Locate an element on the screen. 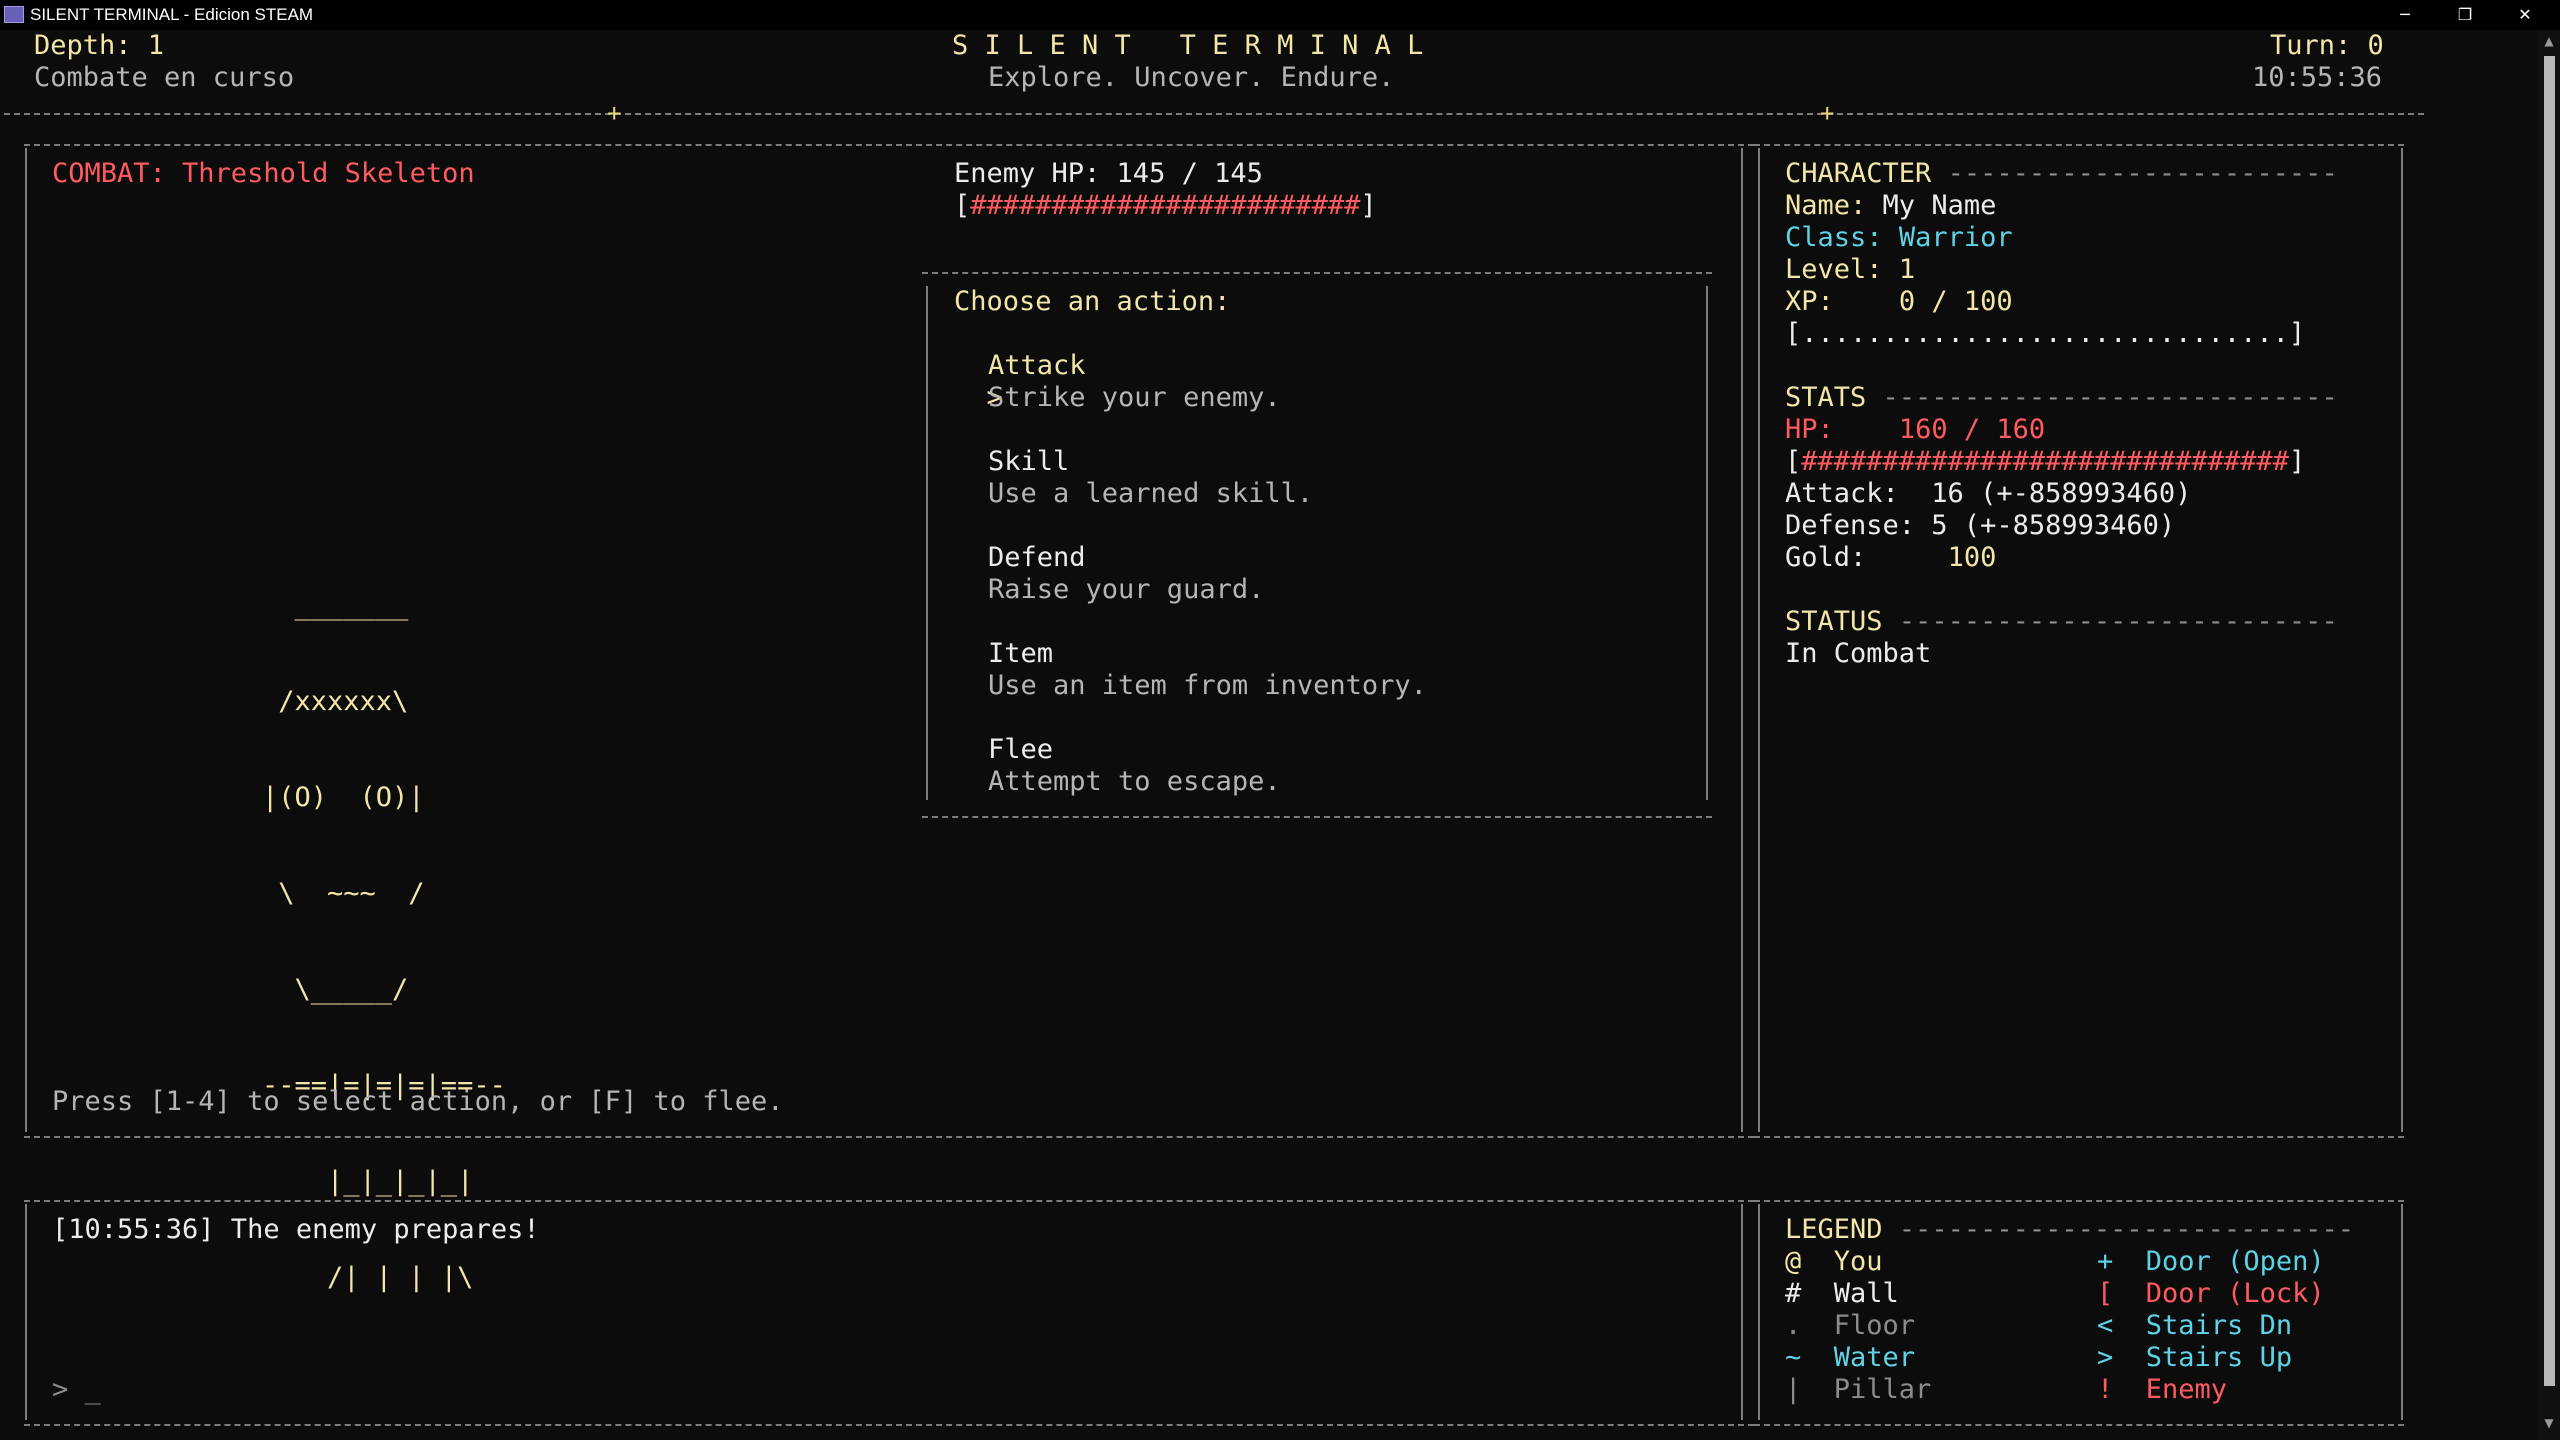 The width and height of the screenshot is (2560, 1440). hp-bar-open: [ is located at coordinates (1793, 461).